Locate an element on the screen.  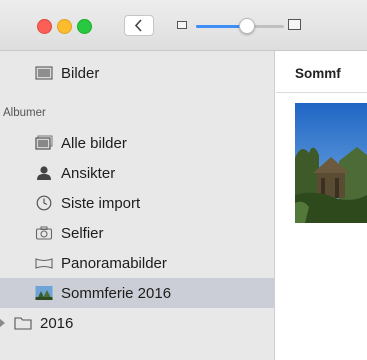
sidebar-item-alle-bilder: Alle bilder is located at coordinates (137, 143).